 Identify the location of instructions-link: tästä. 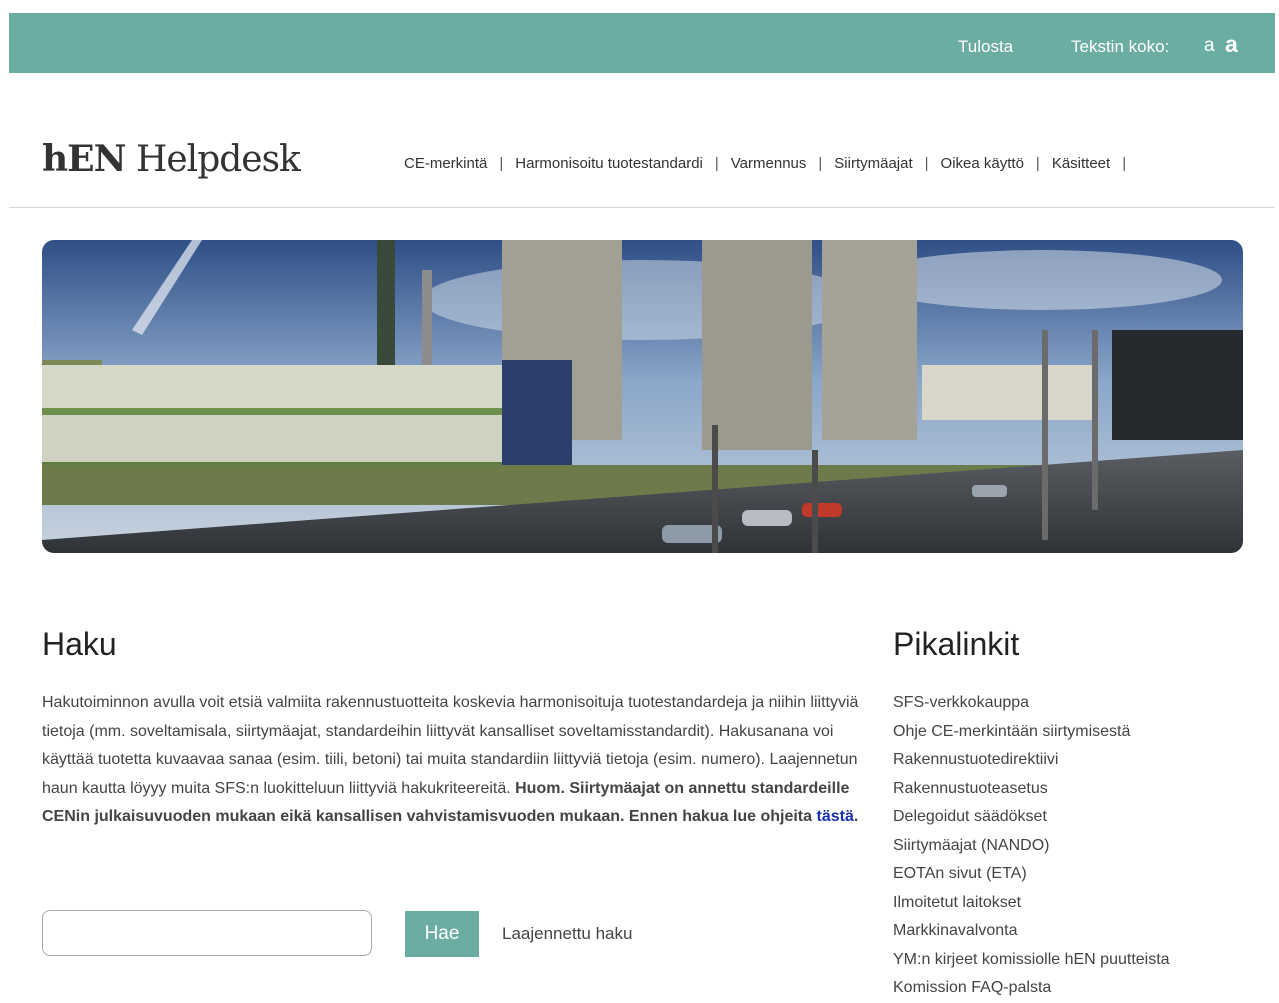
(834, 816).